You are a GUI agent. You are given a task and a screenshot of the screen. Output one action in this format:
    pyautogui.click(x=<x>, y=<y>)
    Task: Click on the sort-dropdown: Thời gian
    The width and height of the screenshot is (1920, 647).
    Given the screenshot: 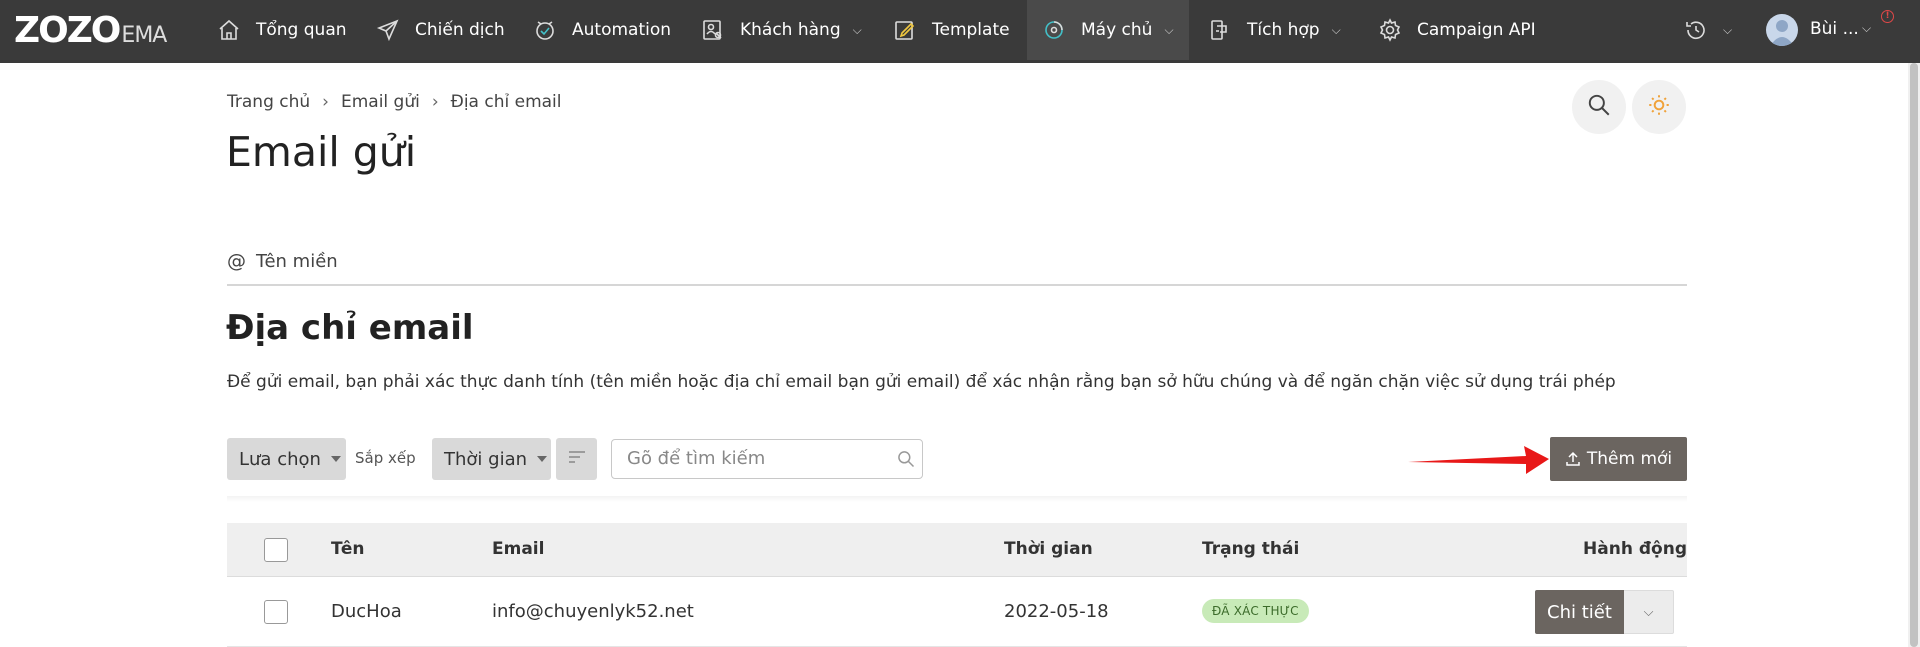 What is the action you would take?
    pyautogui.click(x=491, y=459)
    